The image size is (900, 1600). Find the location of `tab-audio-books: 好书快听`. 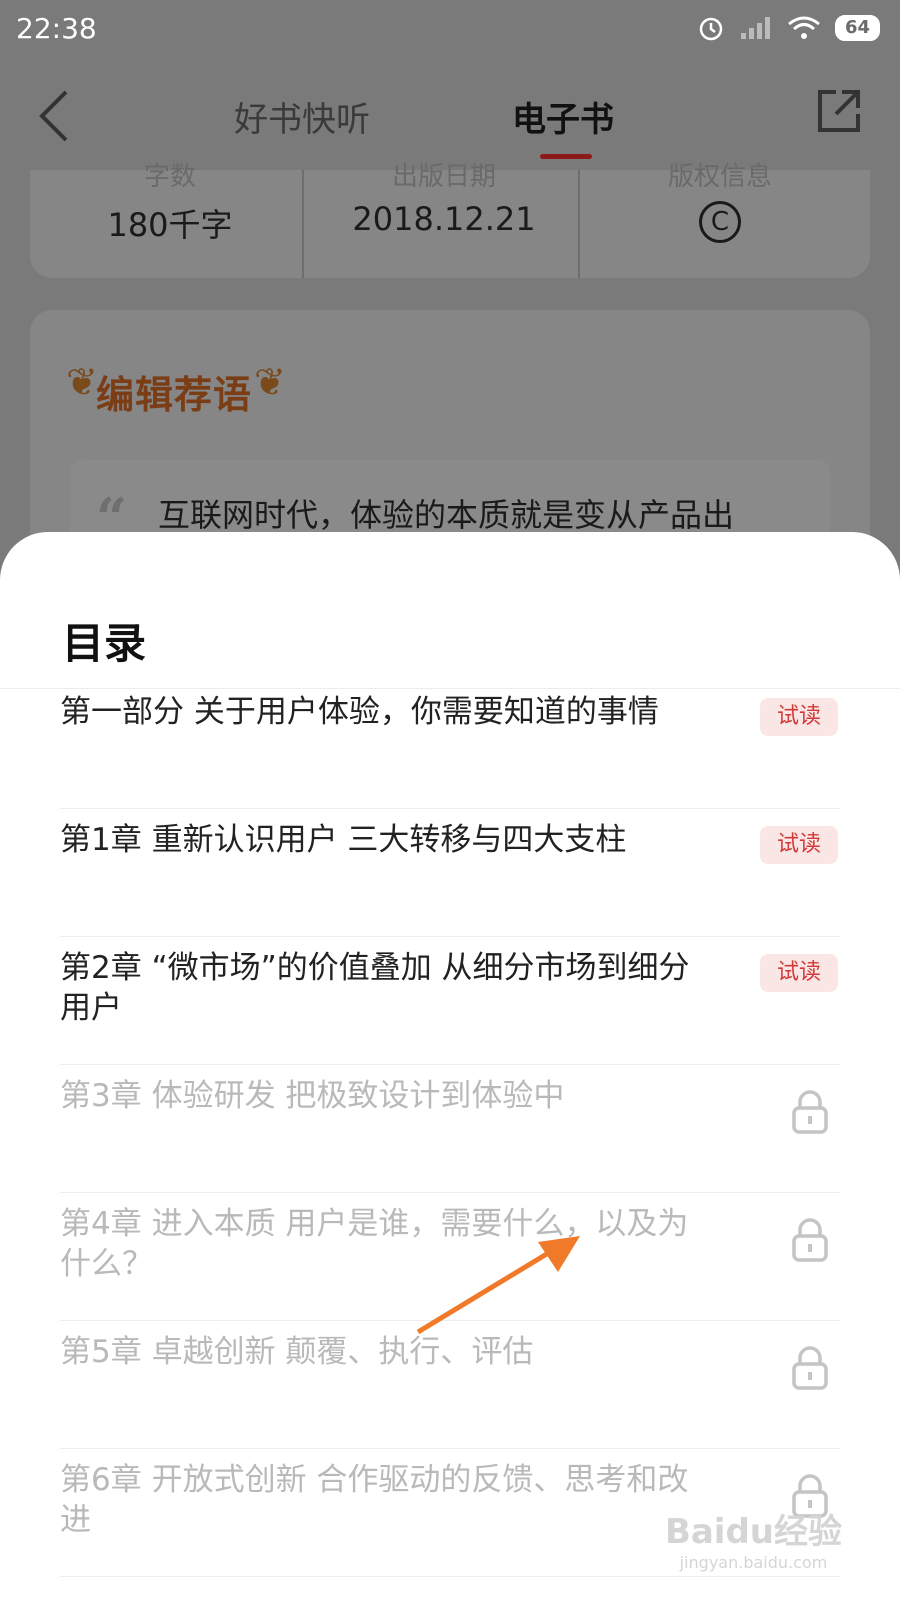

tab-audio-books: 好书快听 is located at coordinates (302, 116).